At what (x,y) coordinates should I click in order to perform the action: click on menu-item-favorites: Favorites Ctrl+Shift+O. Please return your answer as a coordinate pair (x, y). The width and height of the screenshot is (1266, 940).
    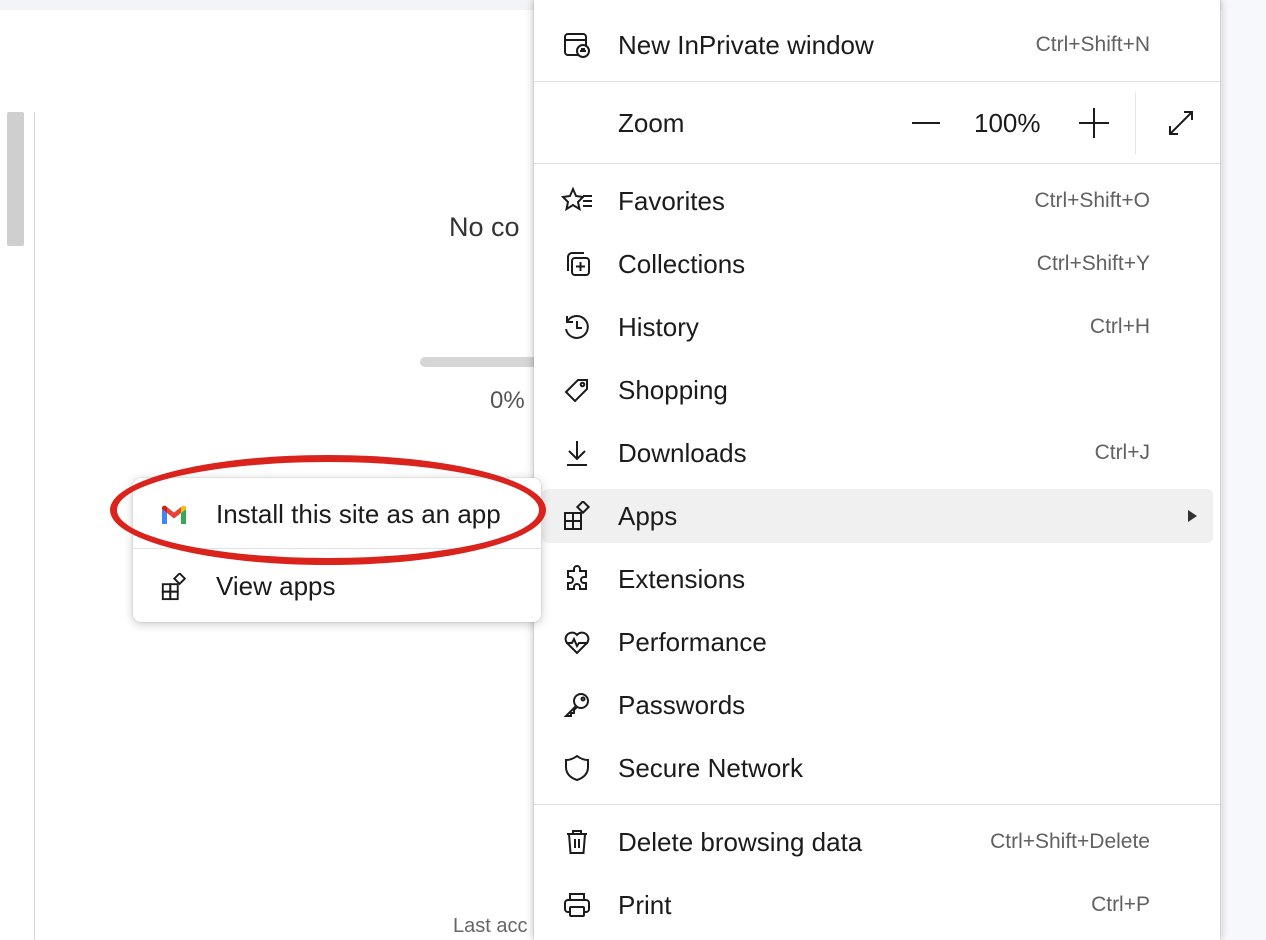
    Looking at the image, I should click on (877, 201).